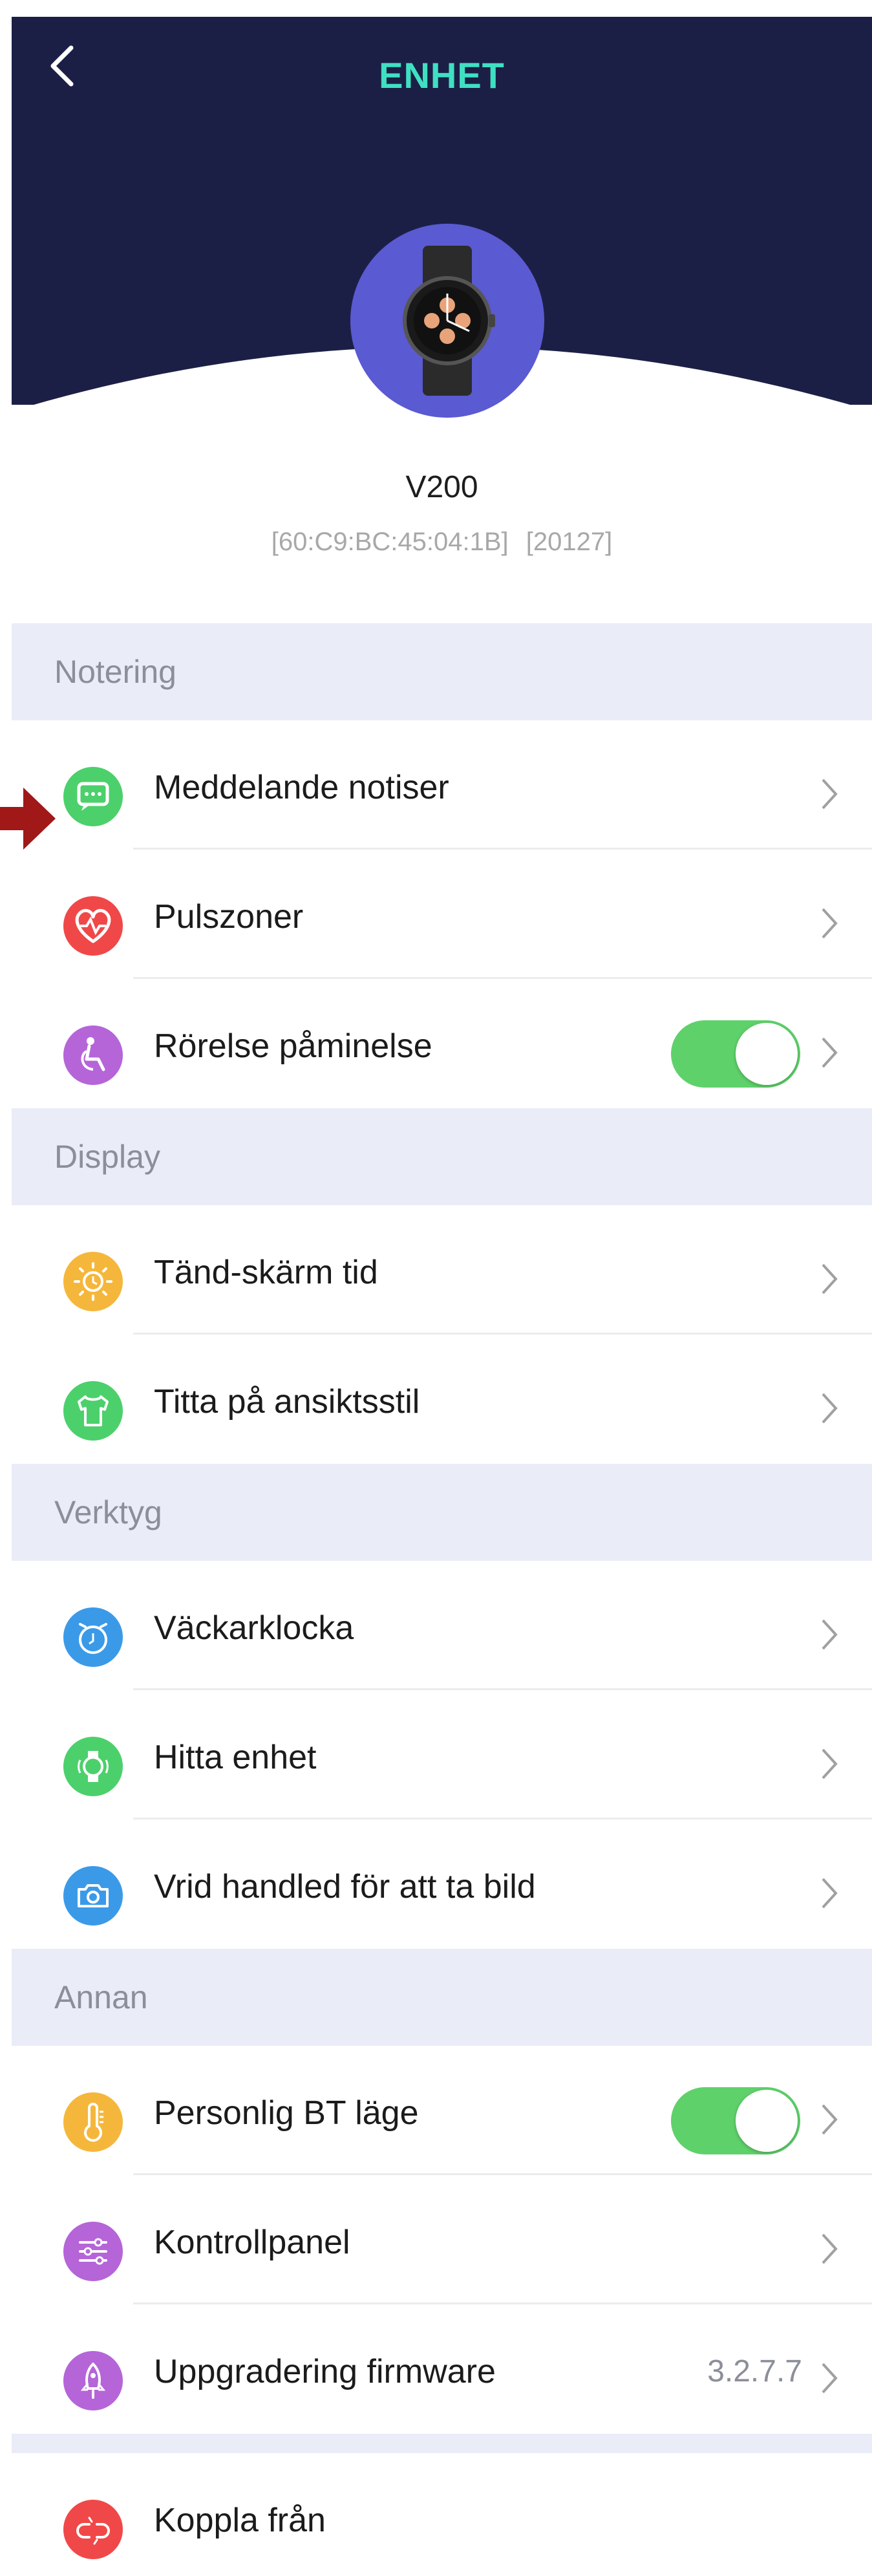 The image size is (872, 2576). What do you see at coordinates (93, 1411) in the screenshot?
I see `shirt-icon` at bounding box center [93, 1411].